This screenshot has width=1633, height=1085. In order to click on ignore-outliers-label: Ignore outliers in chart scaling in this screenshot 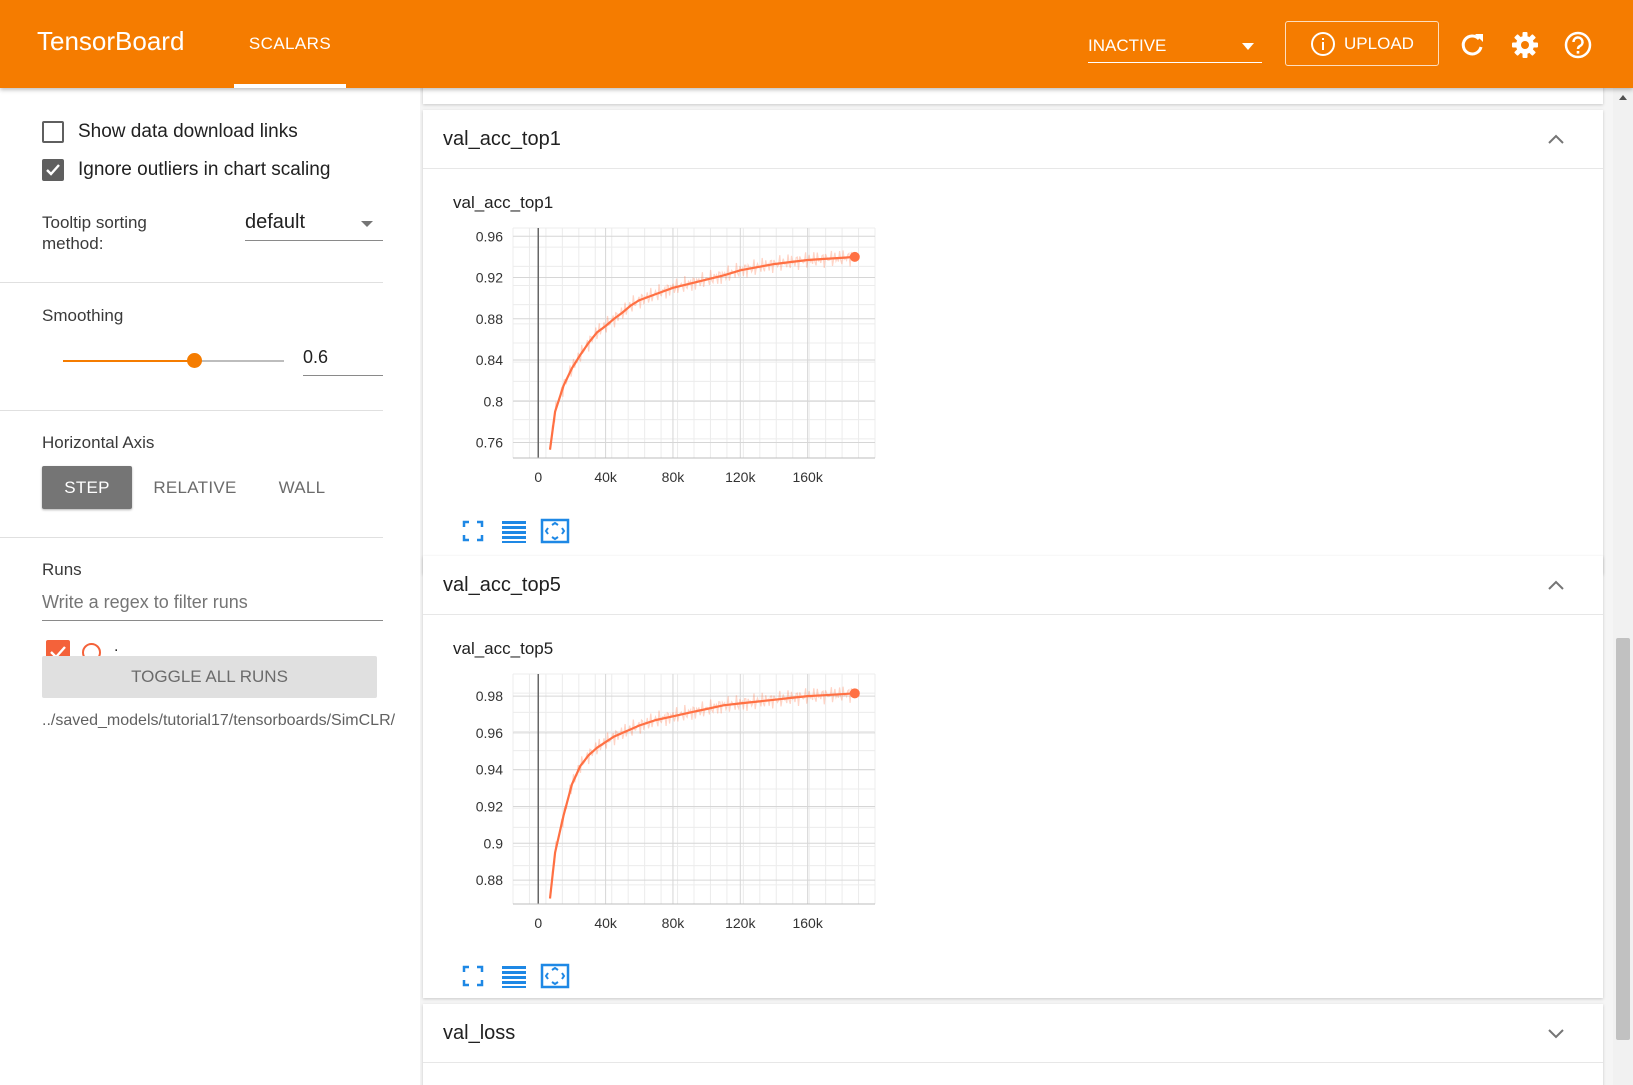, I will do `click(204, 169)`.